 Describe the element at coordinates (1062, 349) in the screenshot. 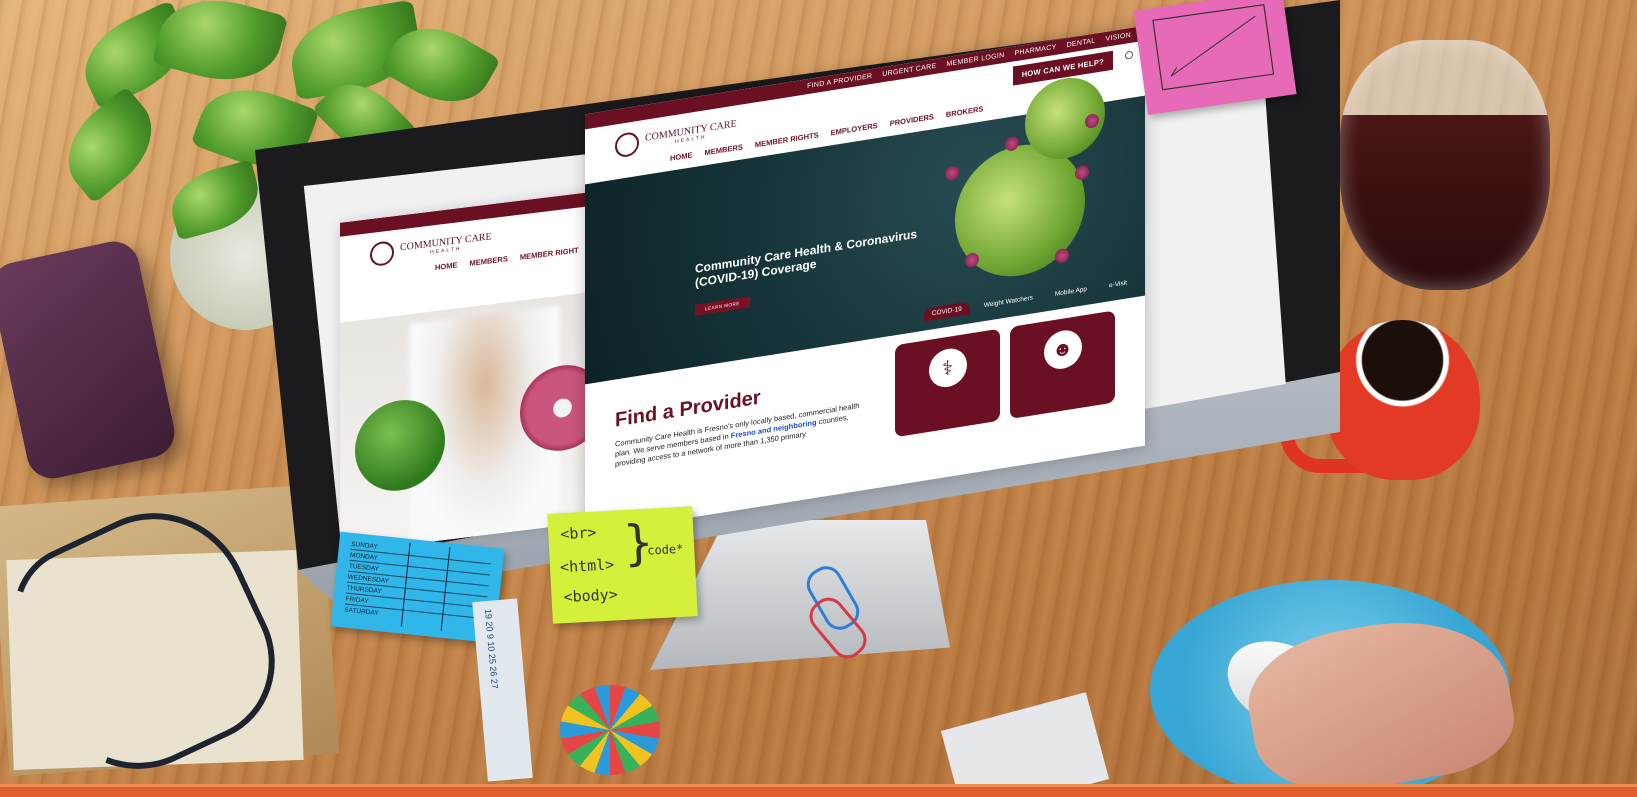

I see `doctor-icon: ☻` at that location.